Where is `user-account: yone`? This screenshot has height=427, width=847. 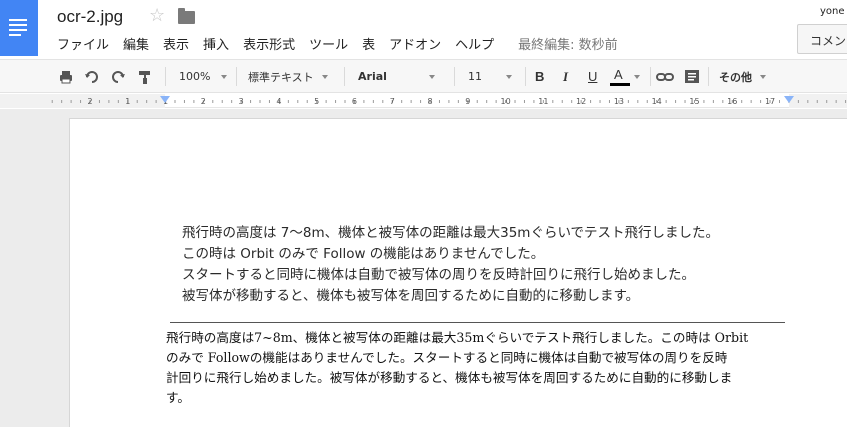 user-account: yone is located at coordinates (832, 11).